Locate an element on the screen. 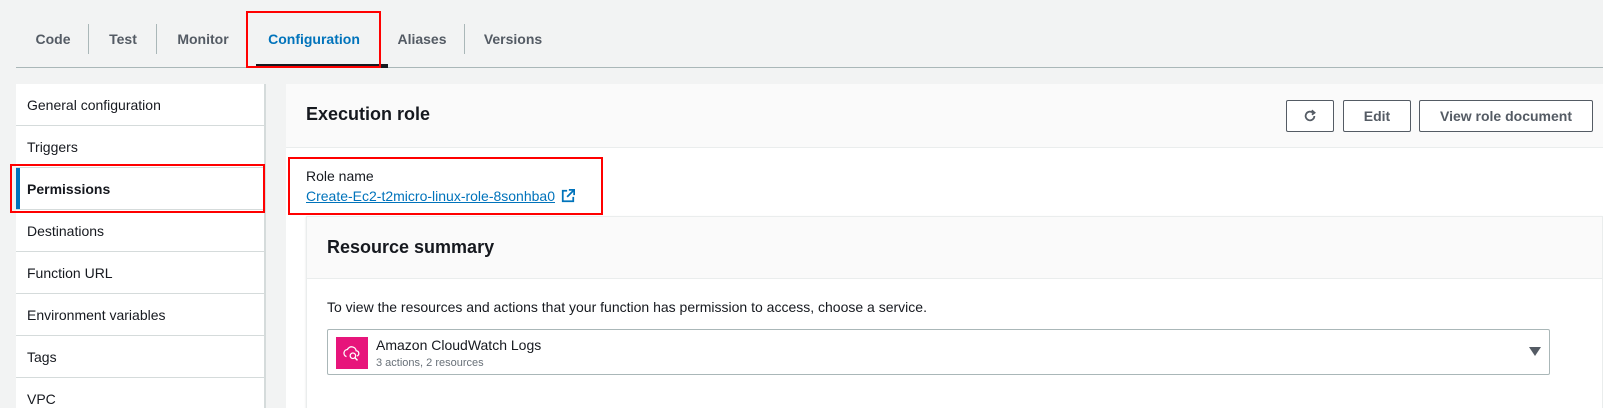 Image resolution: width=1603 pixels, height=408 pixels. sidebar-item-permissions: Permissions is located at coordinates (140, 189).